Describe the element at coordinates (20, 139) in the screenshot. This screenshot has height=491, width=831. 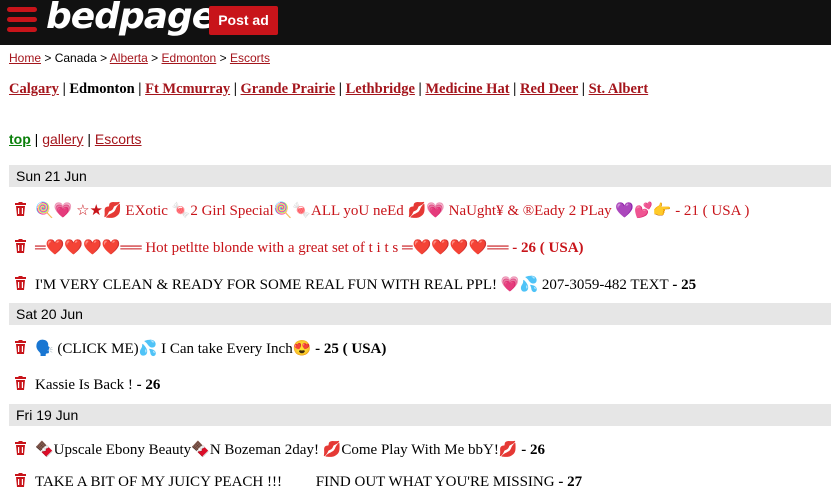
I see `top-link: top` at that location.